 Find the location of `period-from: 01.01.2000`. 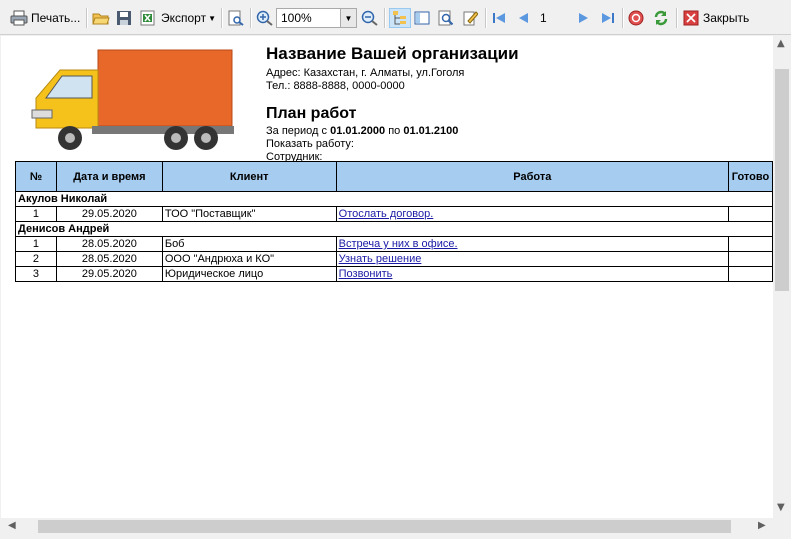

period-from: 01.01.2000 is located at coordinates (358, 131).